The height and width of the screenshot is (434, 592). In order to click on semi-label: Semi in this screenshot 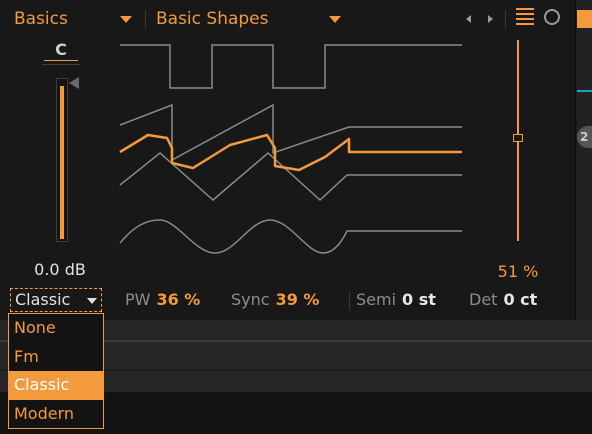, I will do `click(376, 299)`.